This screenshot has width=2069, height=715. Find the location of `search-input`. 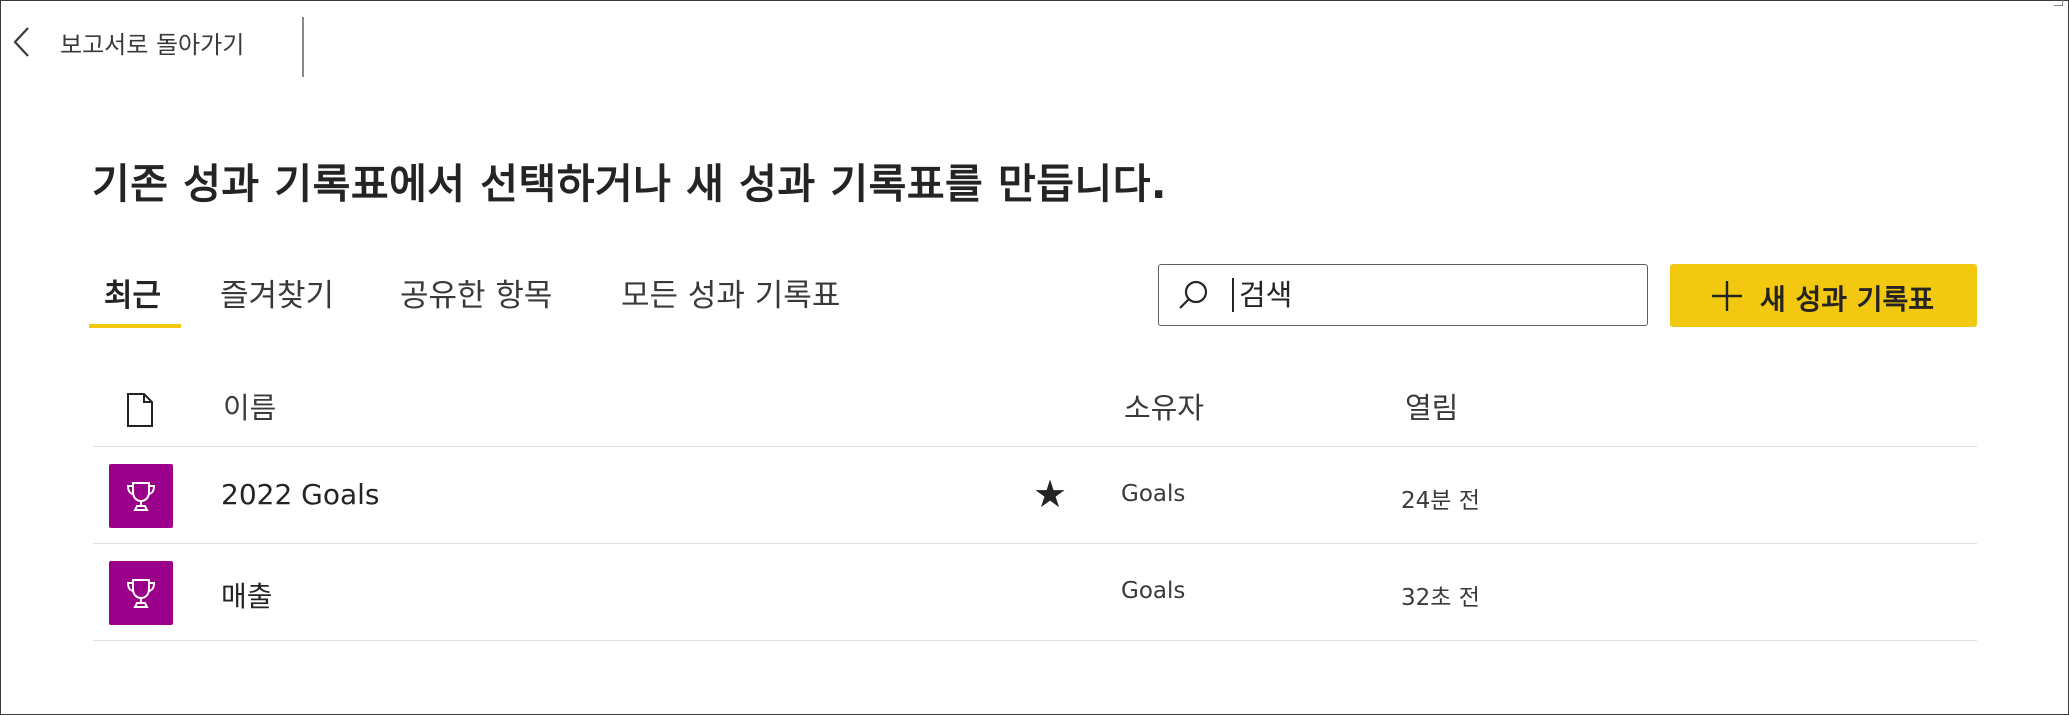

search-input is located at coordinates (1429, 295).